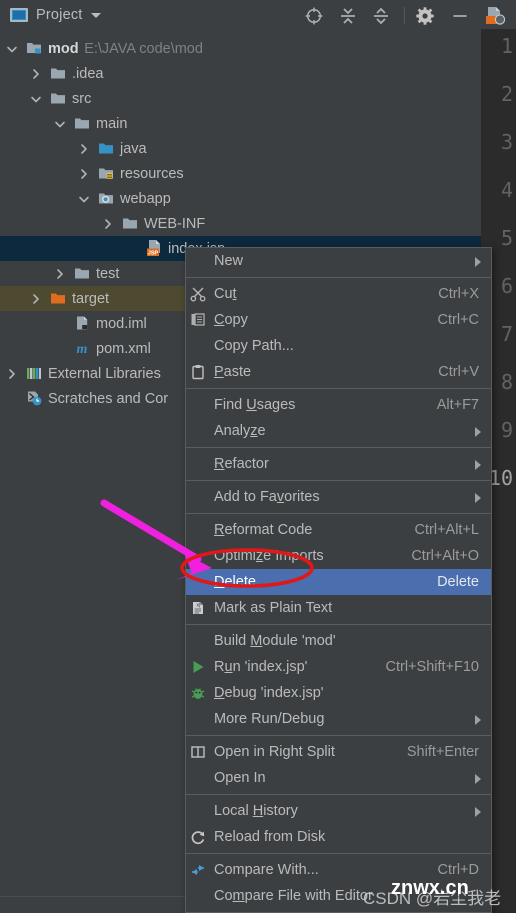 This screenshot has width=516, height=913. What do you see at coordinates (104, 373) in the screenshot?
I see `tree-row-label: External Libraries` at bounding box center [104, 373].